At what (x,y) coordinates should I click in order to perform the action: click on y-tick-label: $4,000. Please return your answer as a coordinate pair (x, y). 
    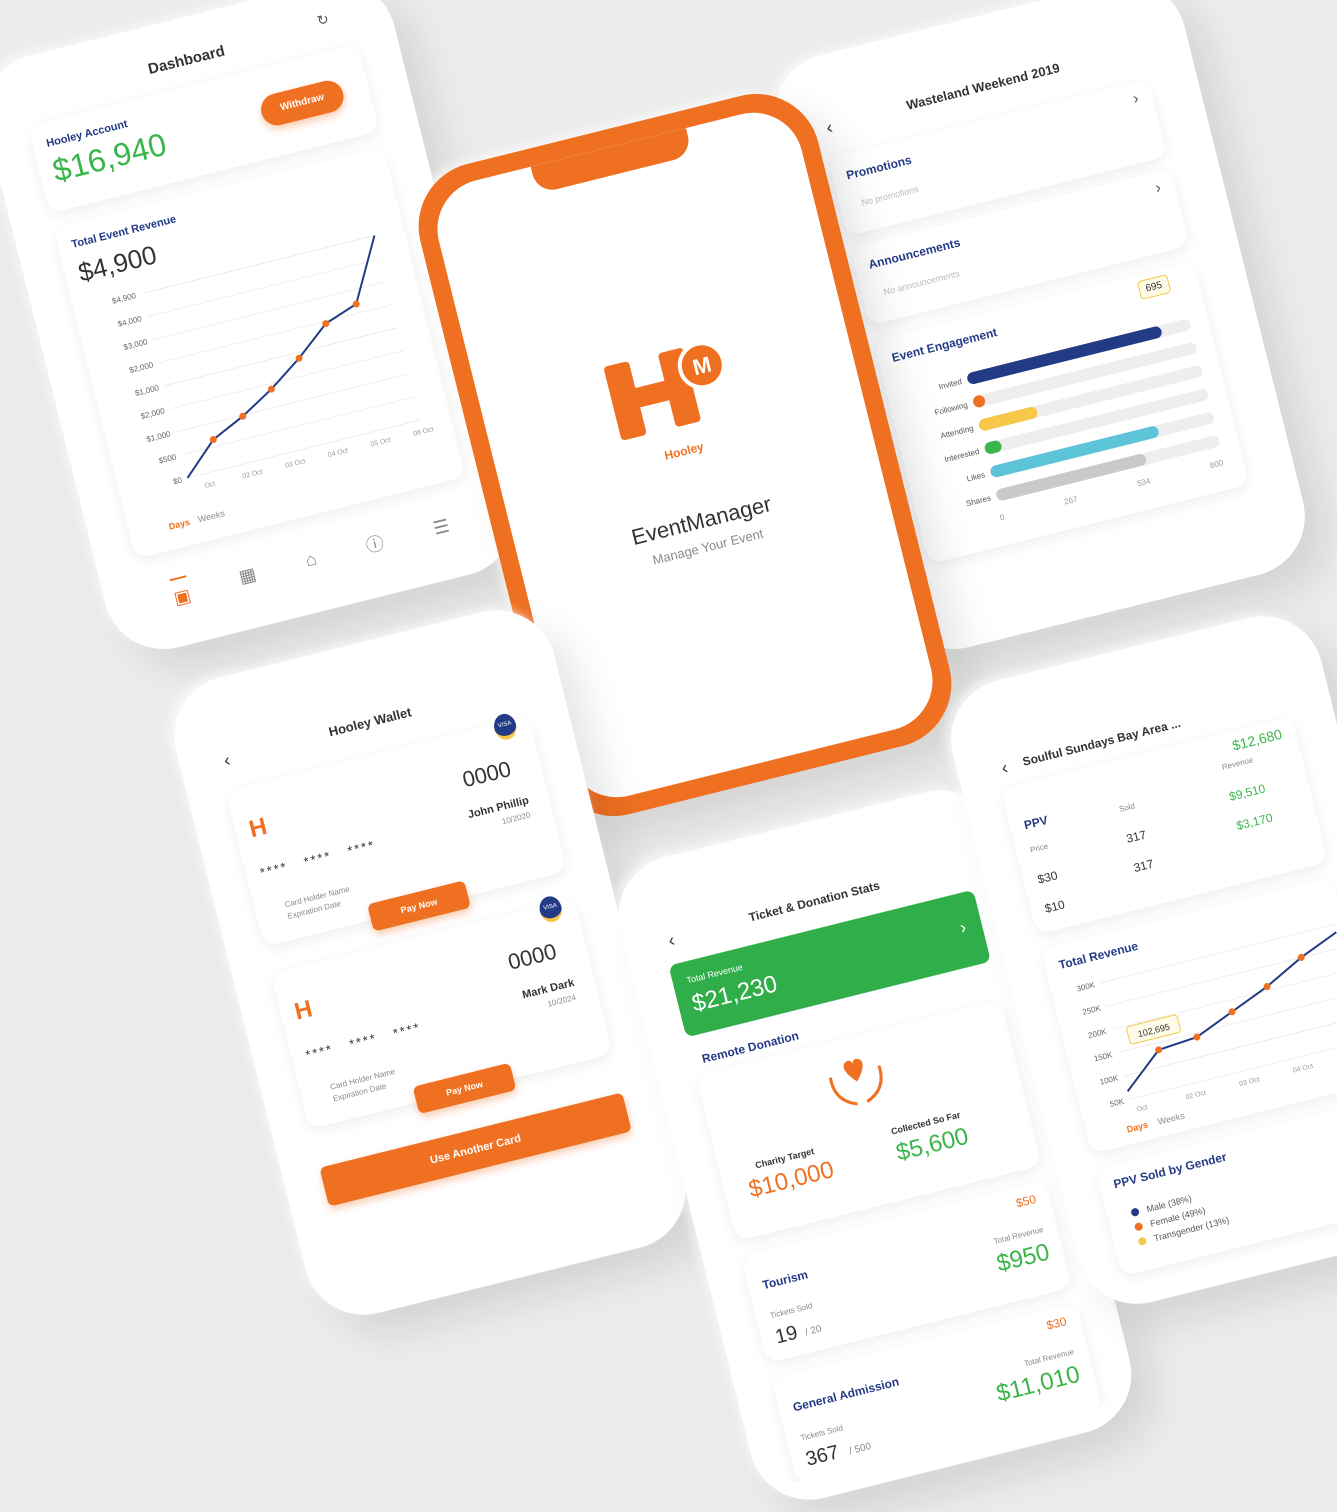
    Looking at the image, I should click on (130, 321).